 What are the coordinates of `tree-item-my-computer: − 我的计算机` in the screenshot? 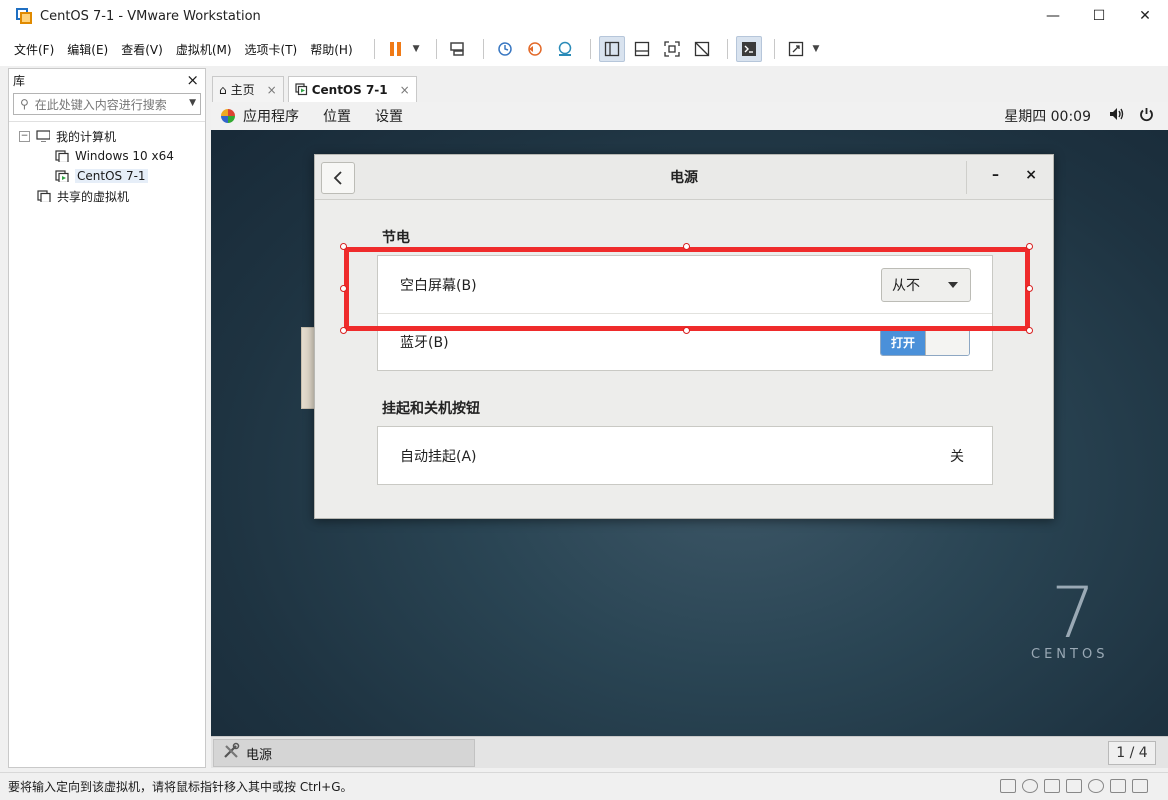 It's located at (107, 136).